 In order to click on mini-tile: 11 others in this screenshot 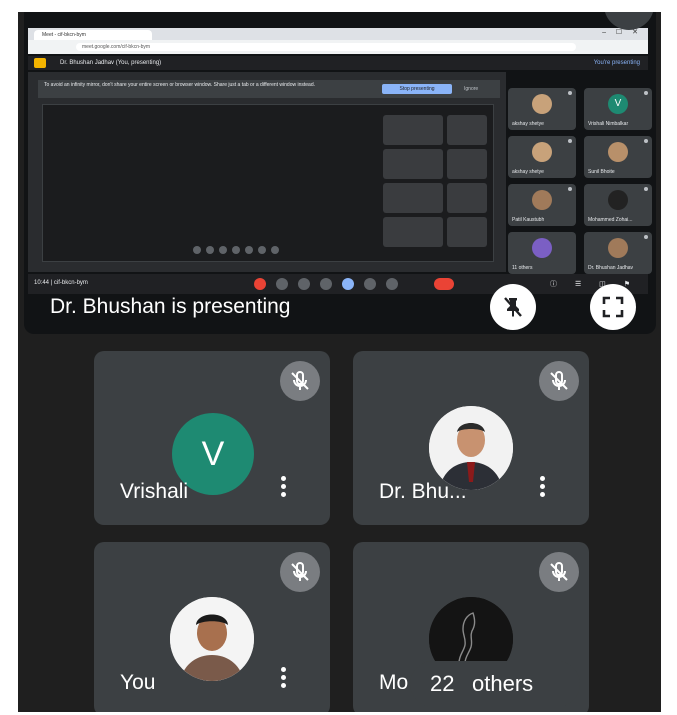, I will do `click(542, 253)`.